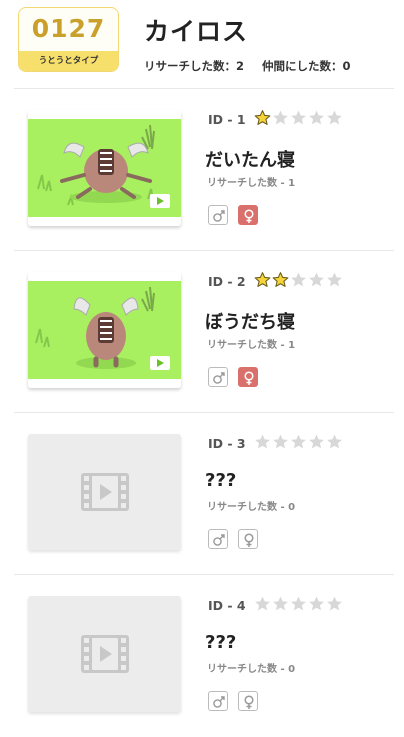 The image size is (404, 737). I want to click on stats-row: リサーチした数：2 仲間にした数：0, so click(254, 66).